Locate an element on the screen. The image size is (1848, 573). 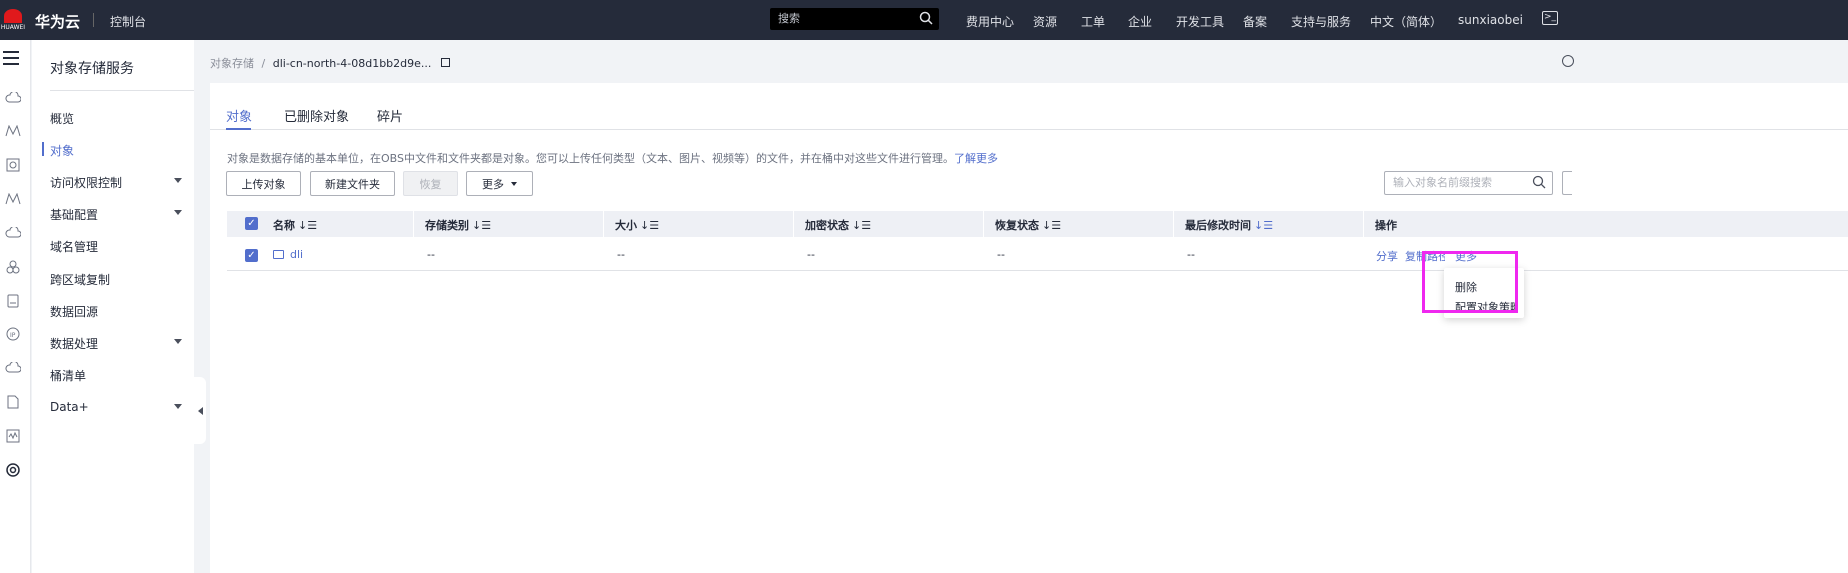
settings-gear-icon is located at coordinates (13, 470).